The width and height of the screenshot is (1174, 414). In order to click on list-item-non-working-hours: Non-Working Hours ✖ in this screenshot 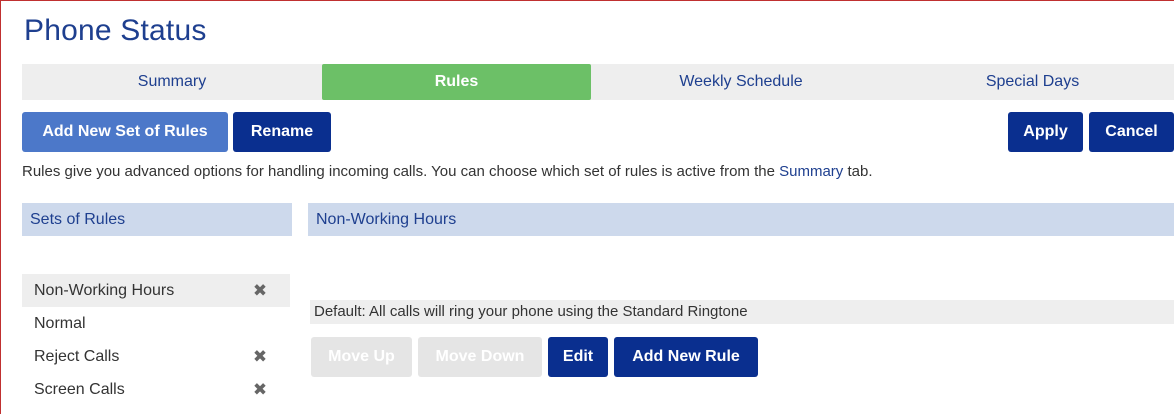, I will do `click(156, 290)`.